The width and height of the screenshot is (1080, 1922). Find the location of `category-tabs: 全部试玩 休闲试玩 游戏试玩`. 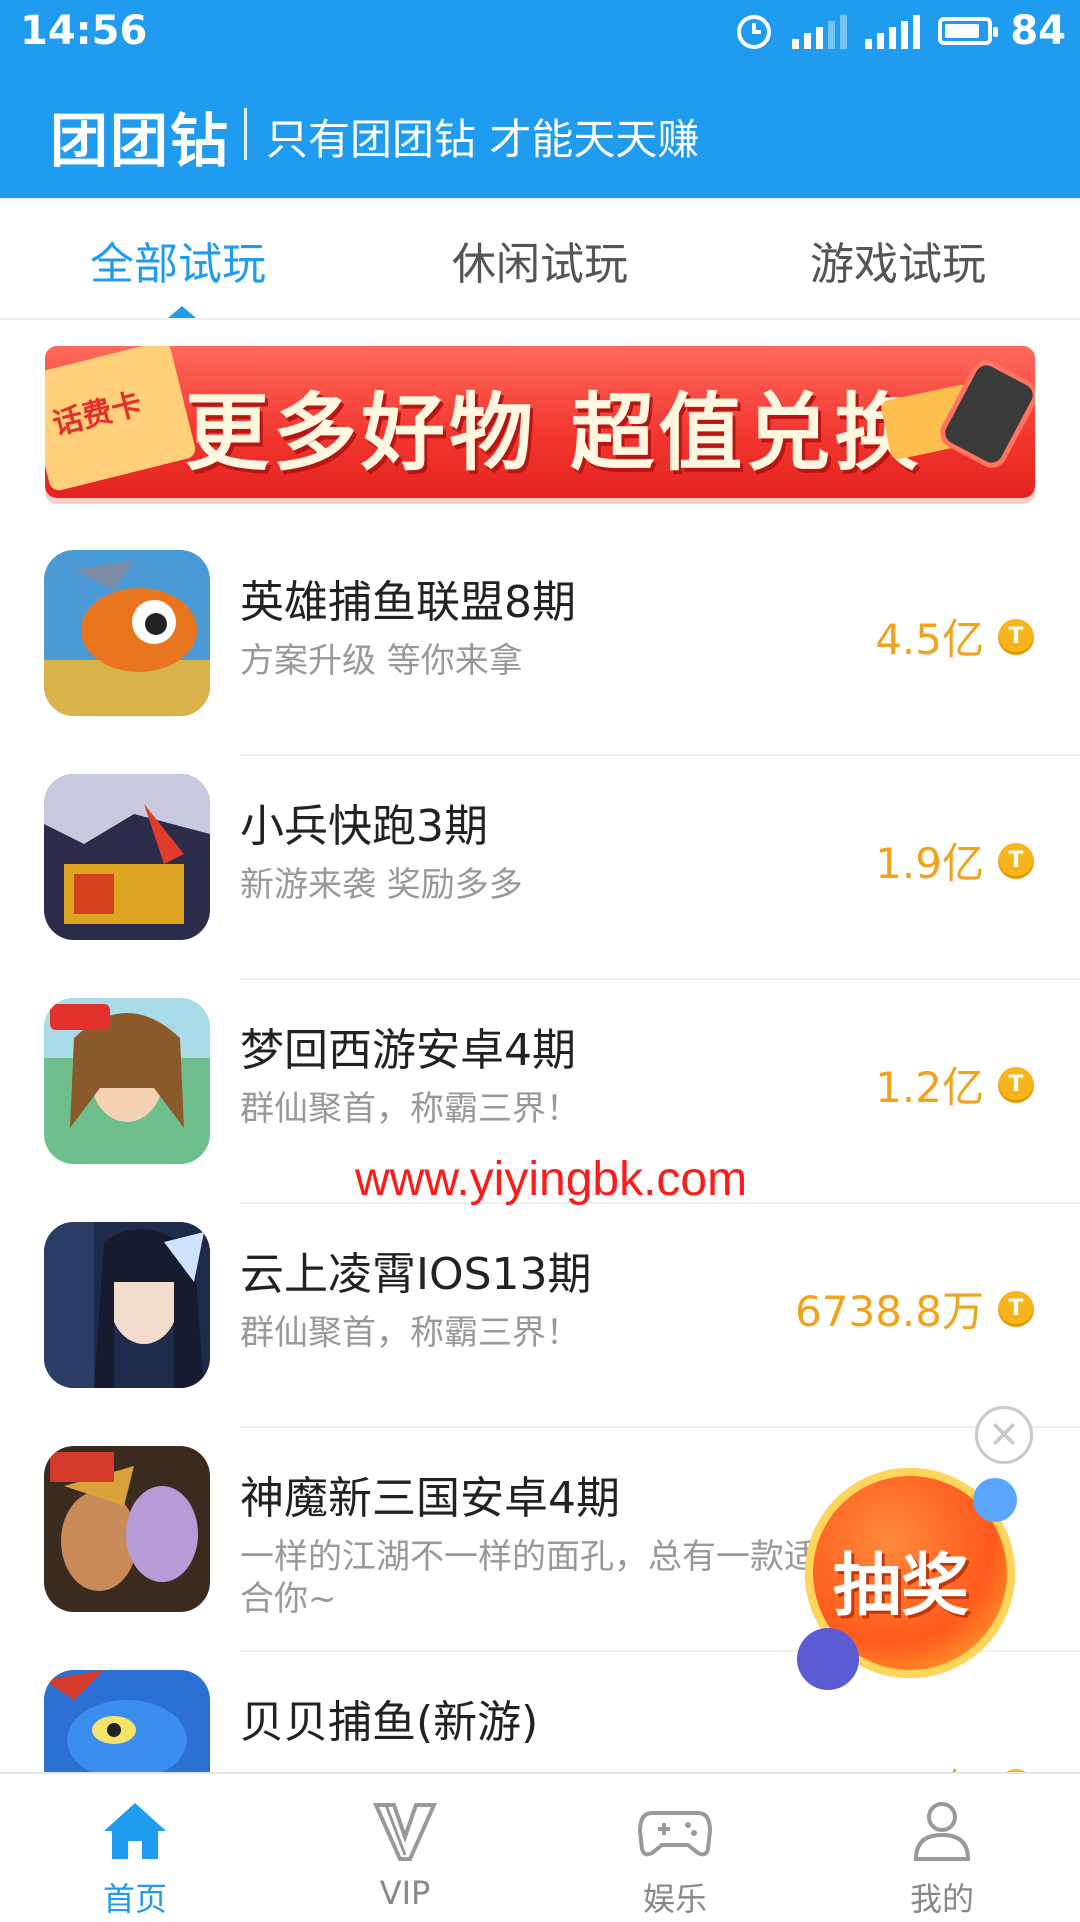

category-tabs: 全部试玩 休闲试玩 游戏试玩 is located at coordinates (540, 259).